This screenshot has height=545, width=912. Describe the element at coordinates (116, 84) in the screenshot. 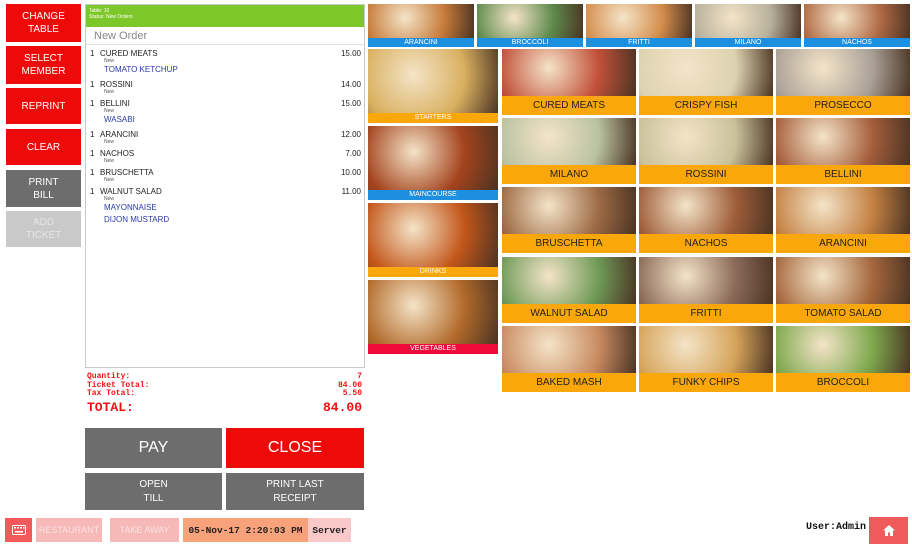

I see `line-name: ROSSINI` at that location.